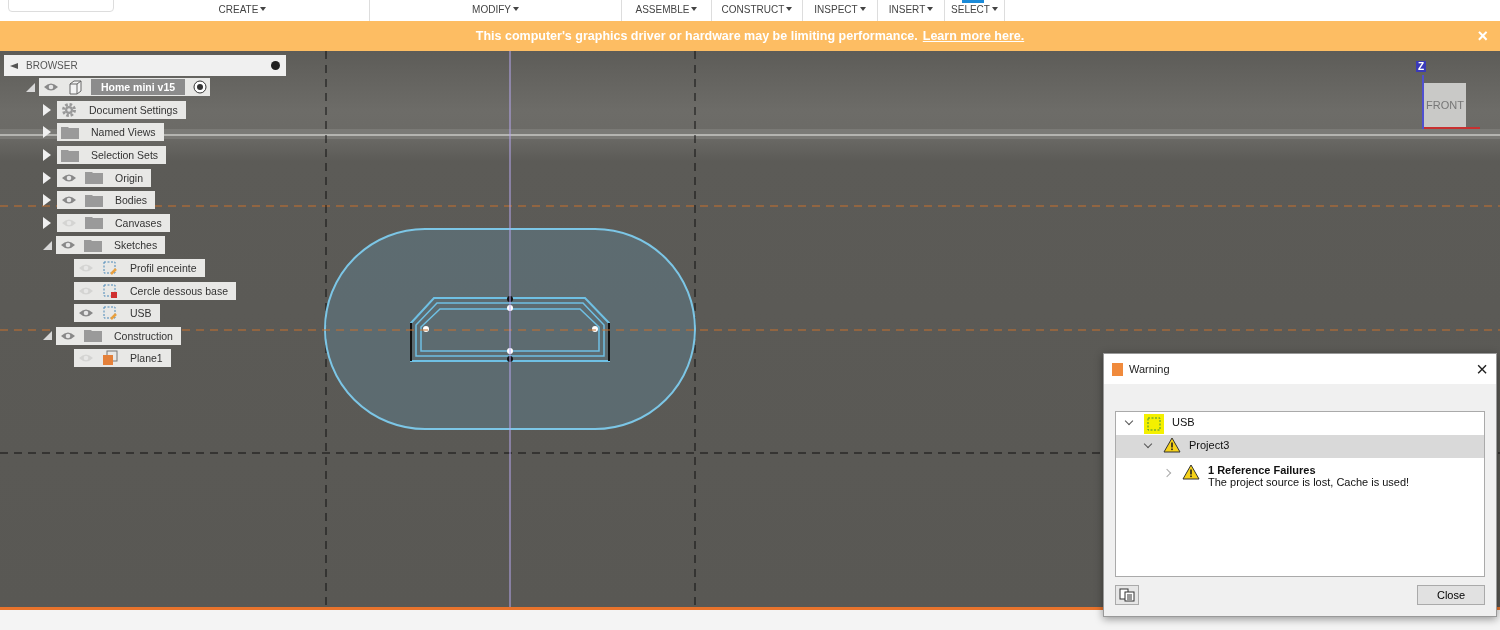 The height and width of the screenshot is (630, 1500). What do you see at coordinates (69, 109) in the screenshot?
I see `gear-icon` at bounding box center [69, 109].